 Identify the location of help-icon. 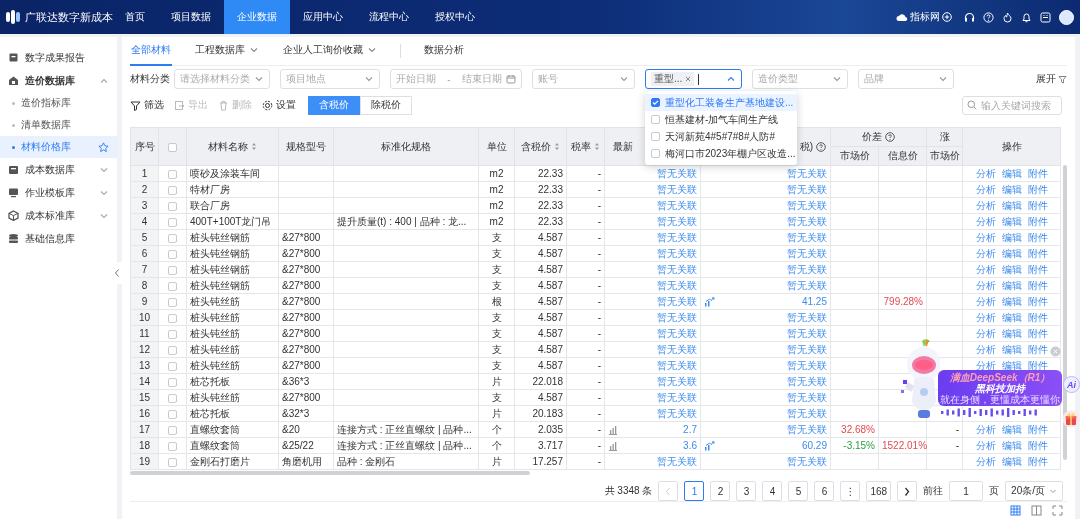
(821, 146).